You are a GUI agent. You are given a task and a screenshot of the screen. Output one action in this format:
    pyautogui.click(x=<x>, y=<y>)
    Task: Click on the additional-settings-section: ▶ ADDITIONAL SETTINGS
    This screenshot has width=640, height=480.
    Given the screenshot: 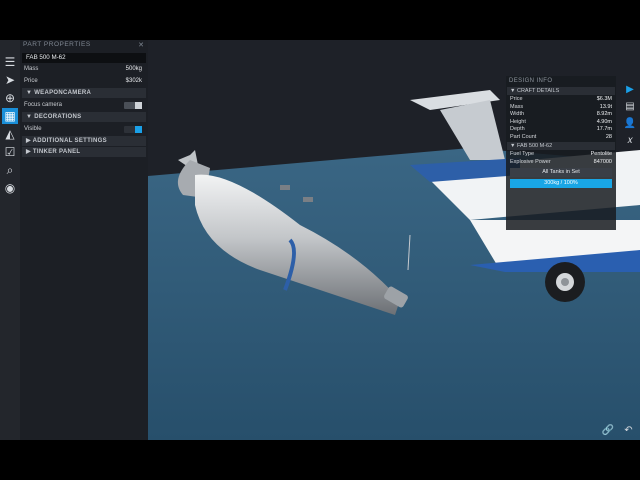 What is the action you would take?
    pyautogui.click(x=84, y=141)
    